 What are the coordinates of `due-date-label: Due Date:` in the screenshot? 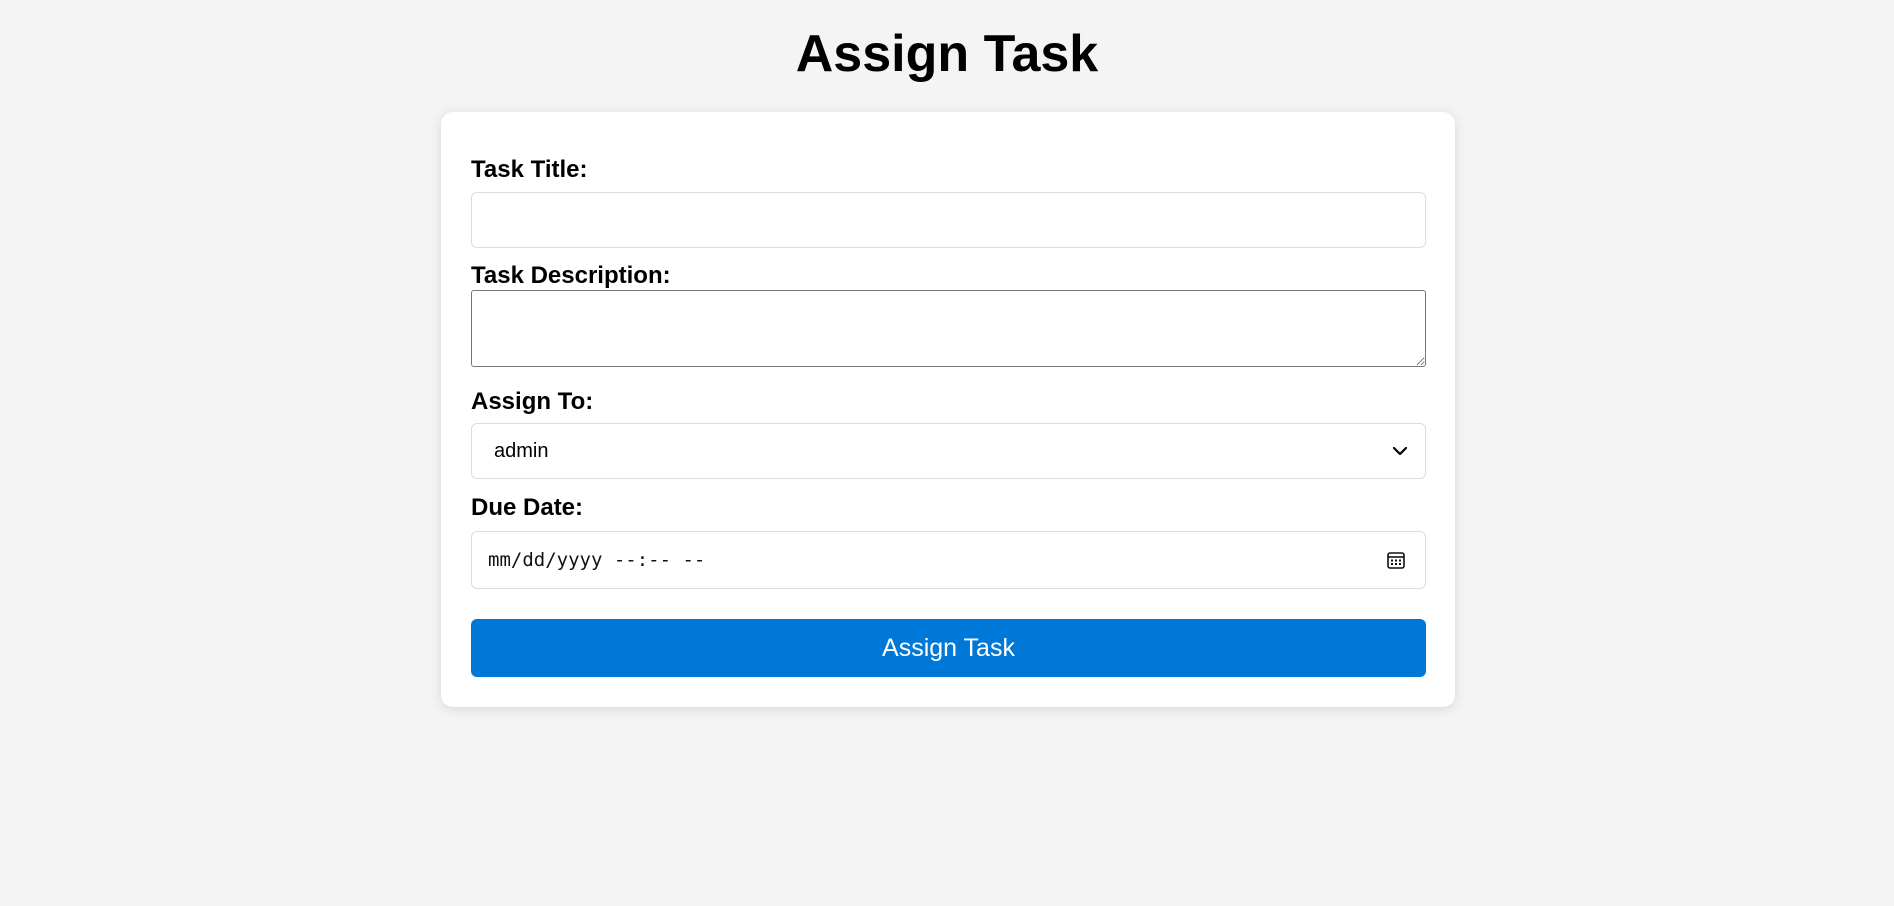 It's located at (527, 507).